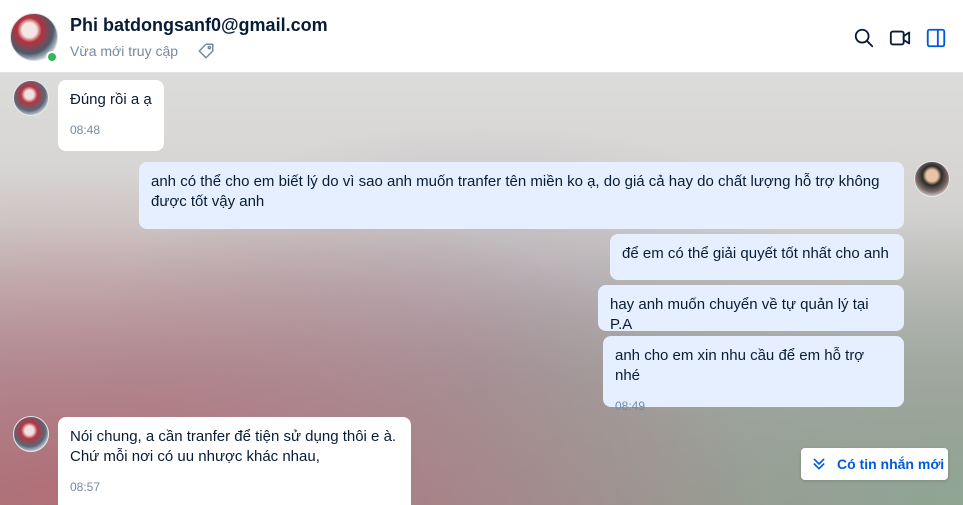 This screenshot has height=505, width=963. What do you see at coordinates (111, 99) in the screenshot?
I see `message-text: Đúng rồi a ạ` at bounding box center [111, 99].